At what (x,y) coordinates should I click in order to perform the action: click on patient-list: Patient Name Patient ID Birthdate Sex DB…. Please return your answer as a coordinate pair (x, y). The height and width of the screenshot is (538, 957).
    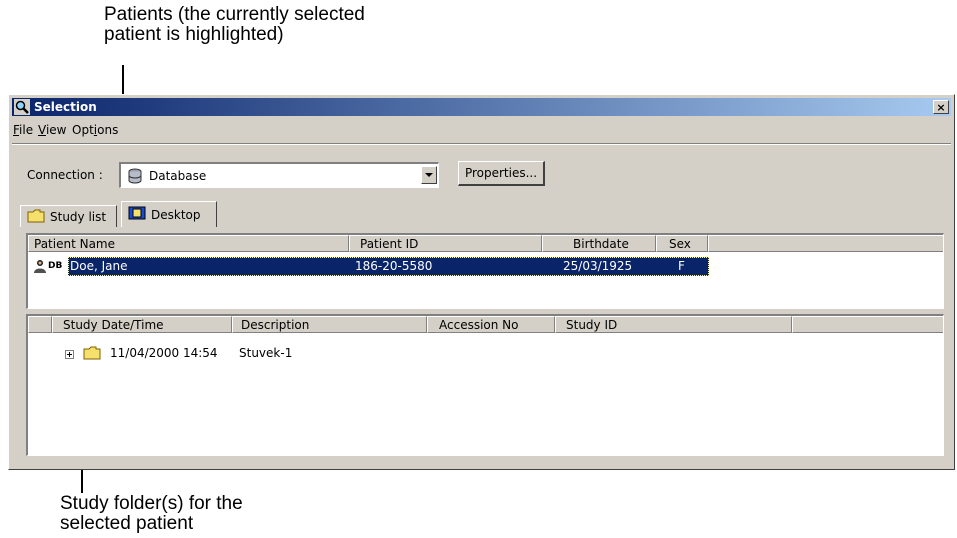
    Looking at the image, I should click on (485, 271).